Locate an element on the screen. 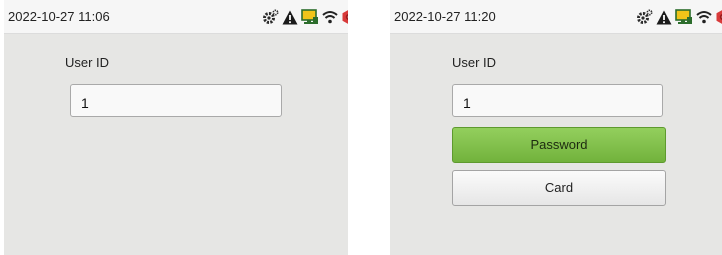 The height and width of the screenshot is (255, 722). password-button: Password is located at coordinates (559, 145).